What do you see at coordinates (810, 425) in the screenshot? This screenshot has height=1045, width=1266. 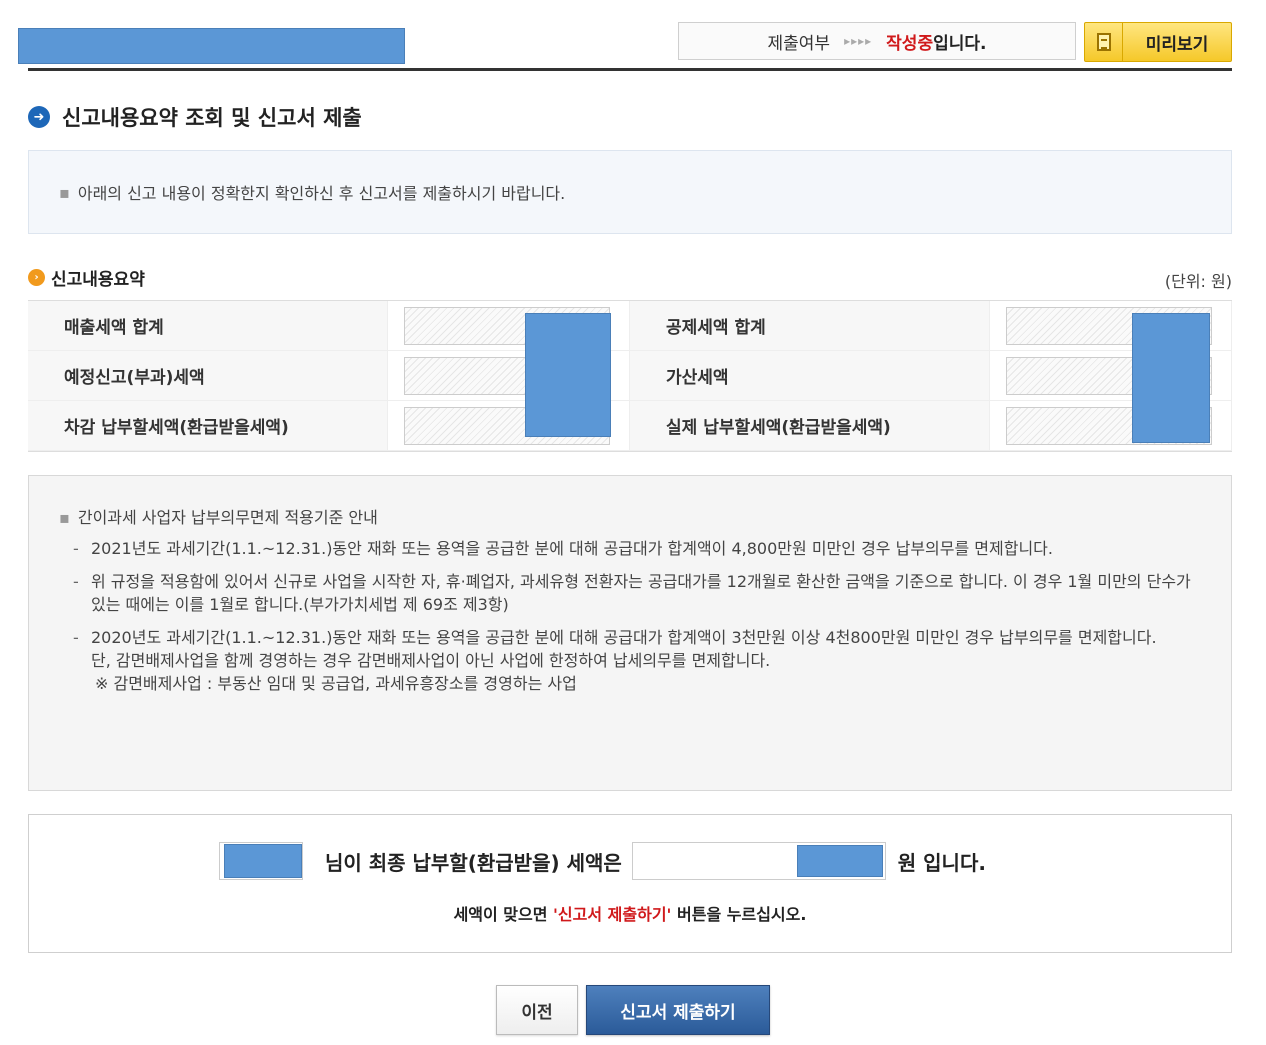 I see `row-label: 실제 납부할세액(환급받을세액)` at bounding box center [810, 425].